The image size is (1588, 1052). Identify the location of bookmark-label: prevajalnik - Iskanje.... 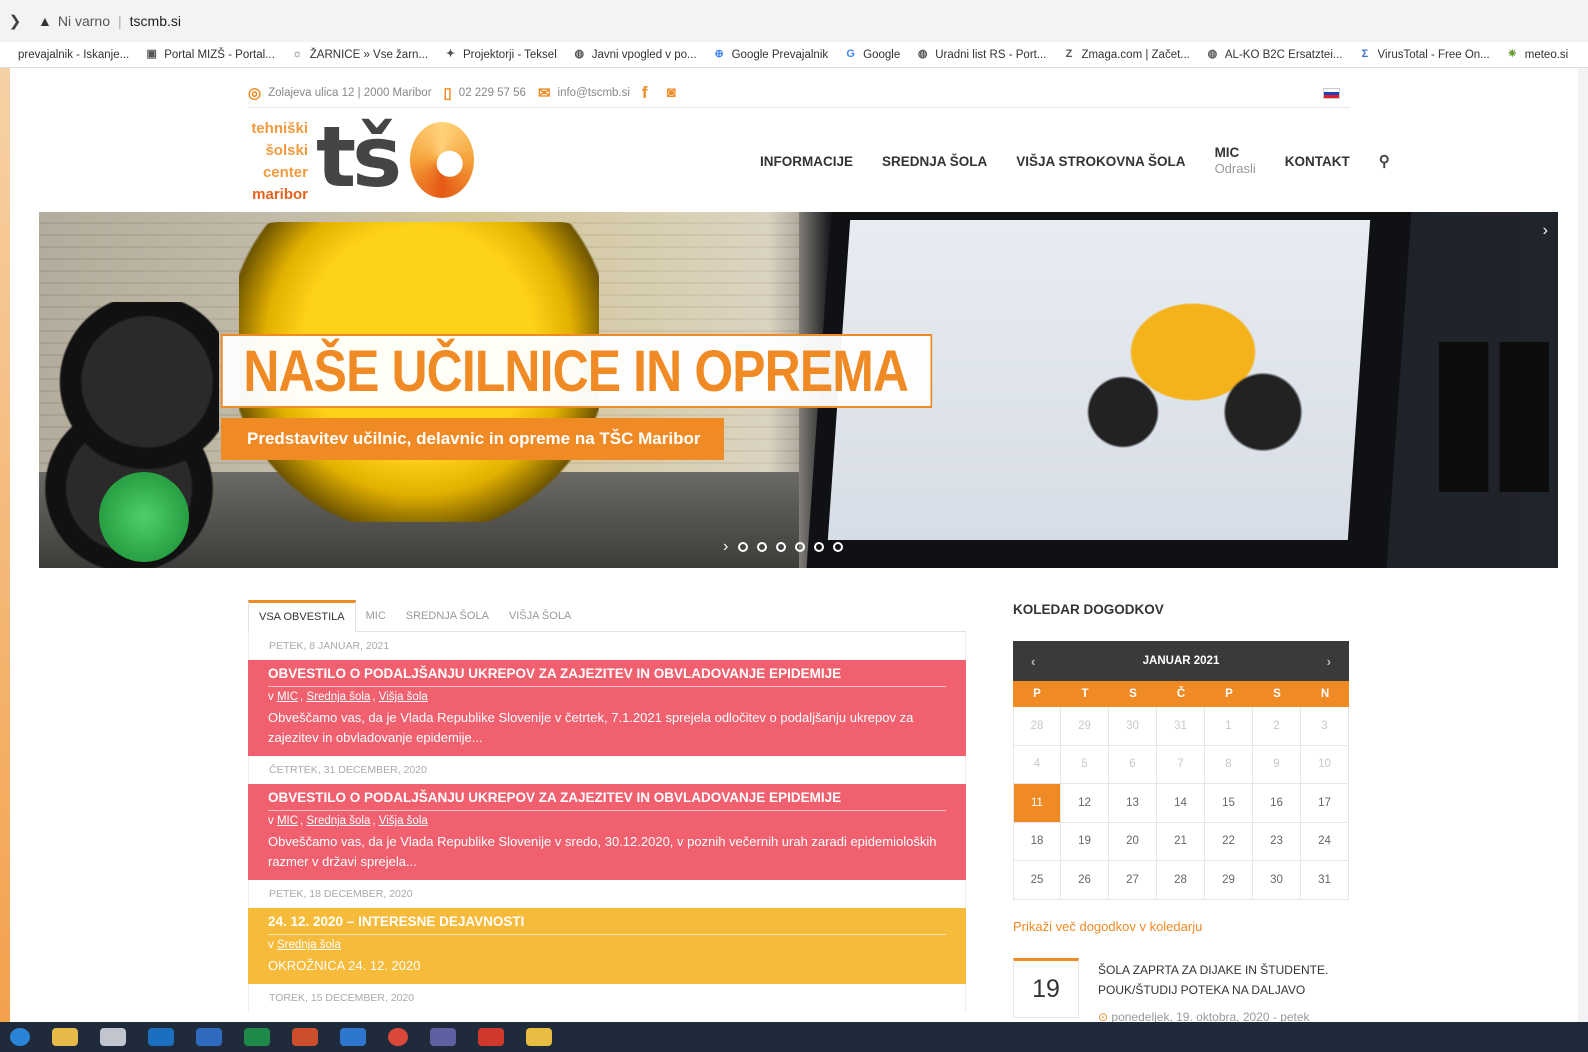
(73, 55).